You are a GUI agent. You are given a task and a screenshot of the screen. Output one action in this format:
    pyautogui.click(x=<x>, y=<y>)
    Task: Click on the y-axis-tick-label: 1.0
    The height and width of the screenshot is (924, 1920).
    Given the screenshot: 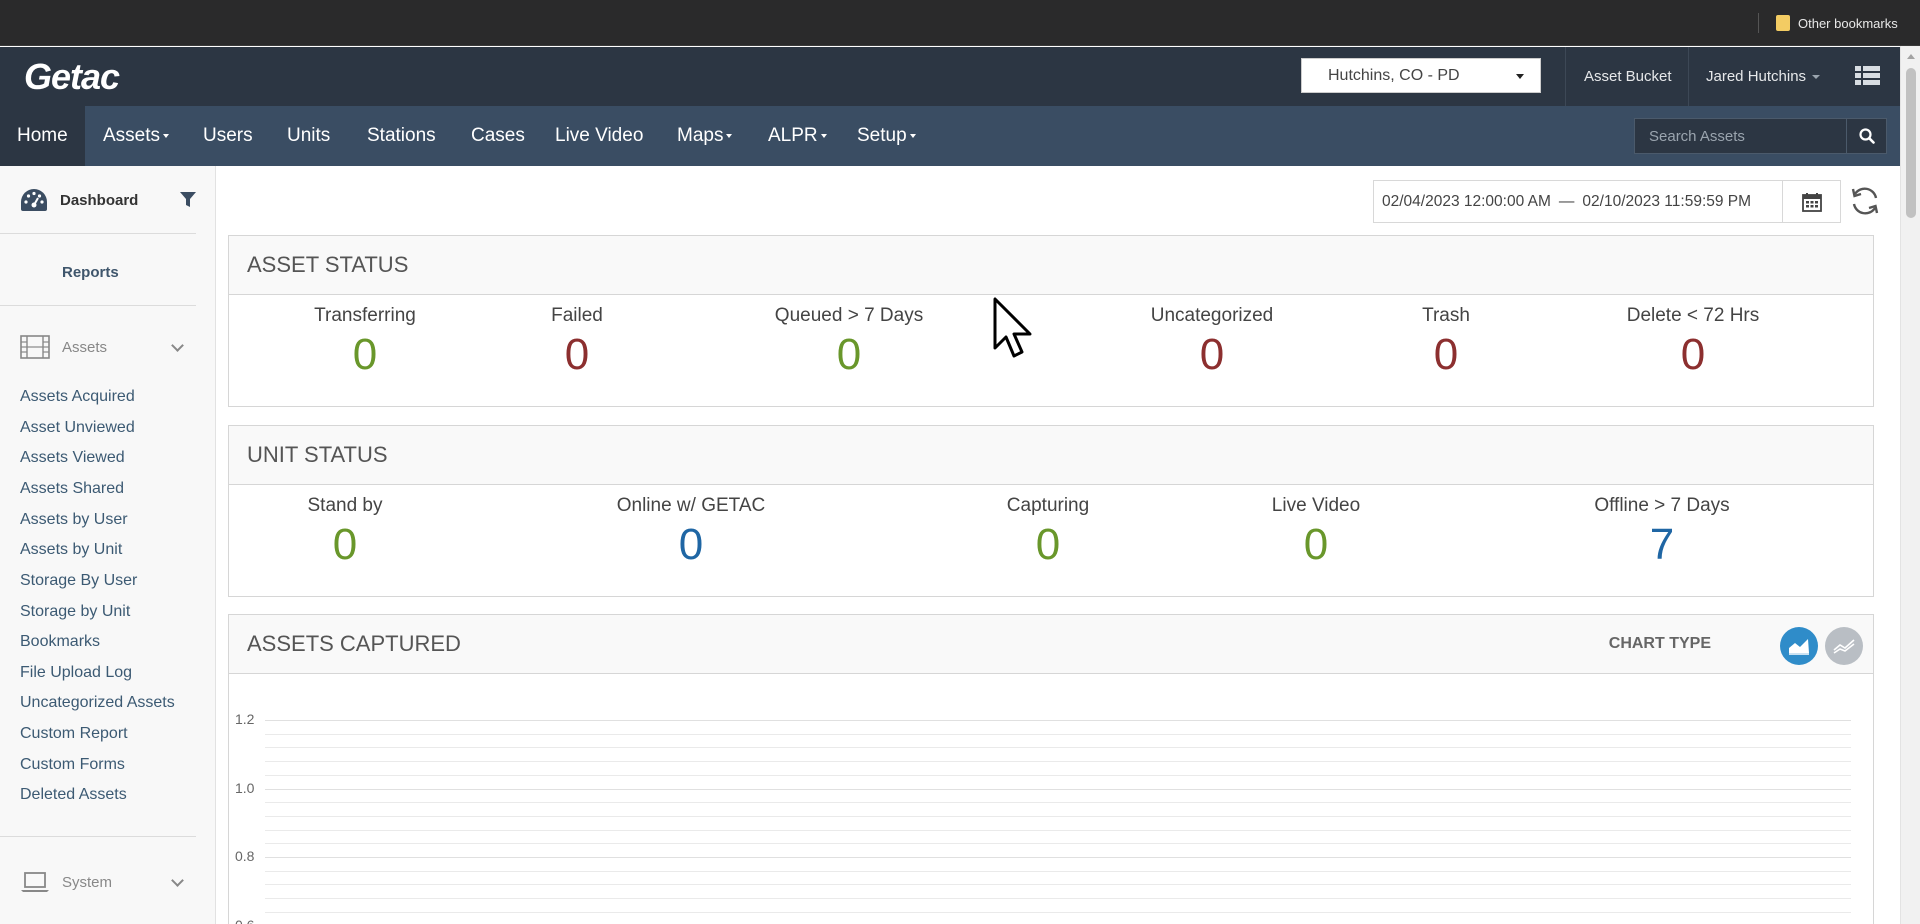 What is the action you would take?
    pyautogui.click(x=245, y=787)
    